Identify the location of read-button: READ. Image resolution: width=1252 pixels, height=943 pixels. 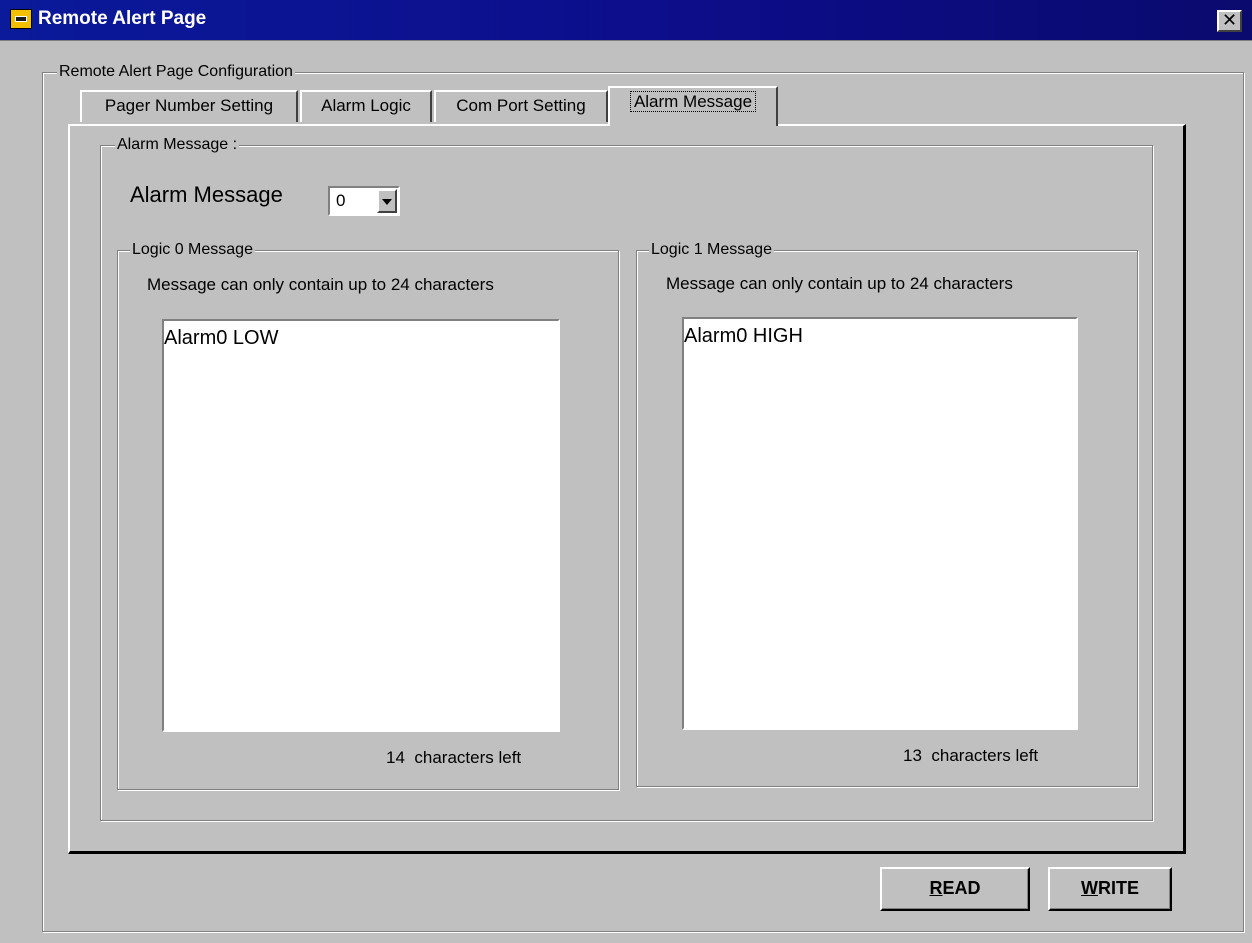
(955, 889).